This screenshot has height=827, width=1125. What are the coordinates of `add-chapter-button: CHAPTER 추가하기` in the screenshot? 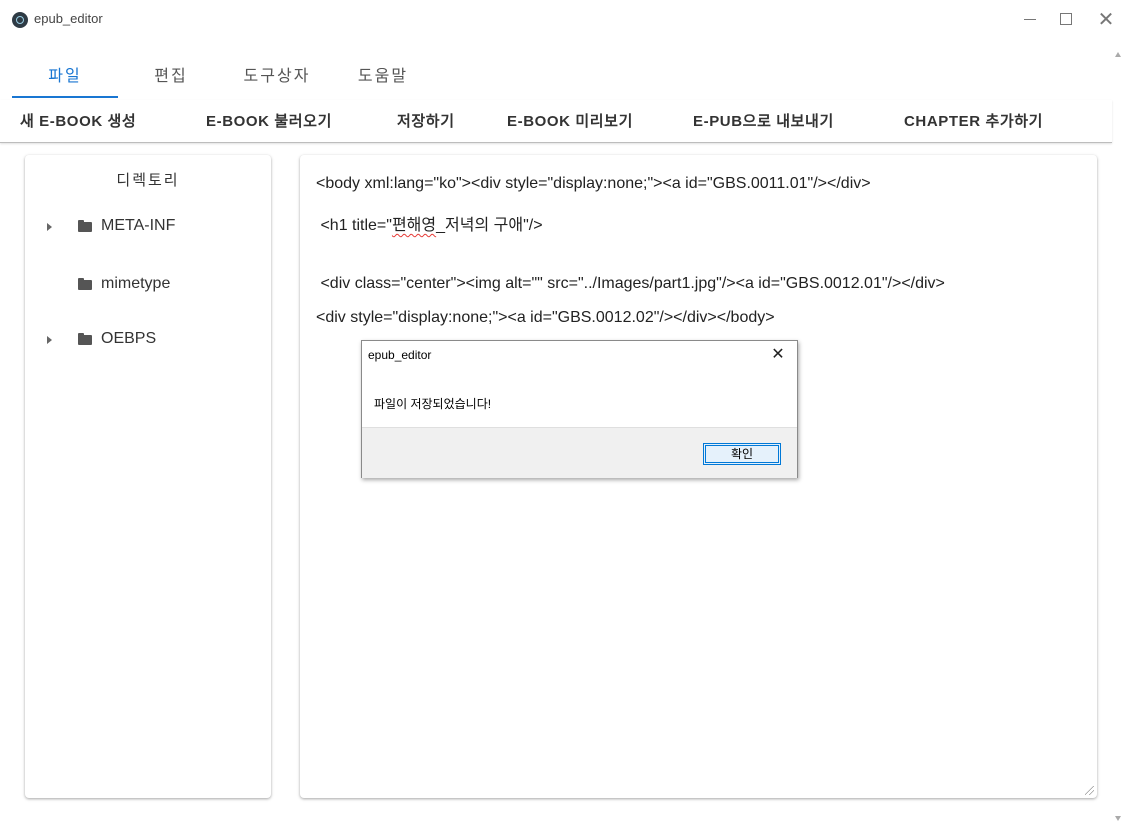 It's located at (973, 120).